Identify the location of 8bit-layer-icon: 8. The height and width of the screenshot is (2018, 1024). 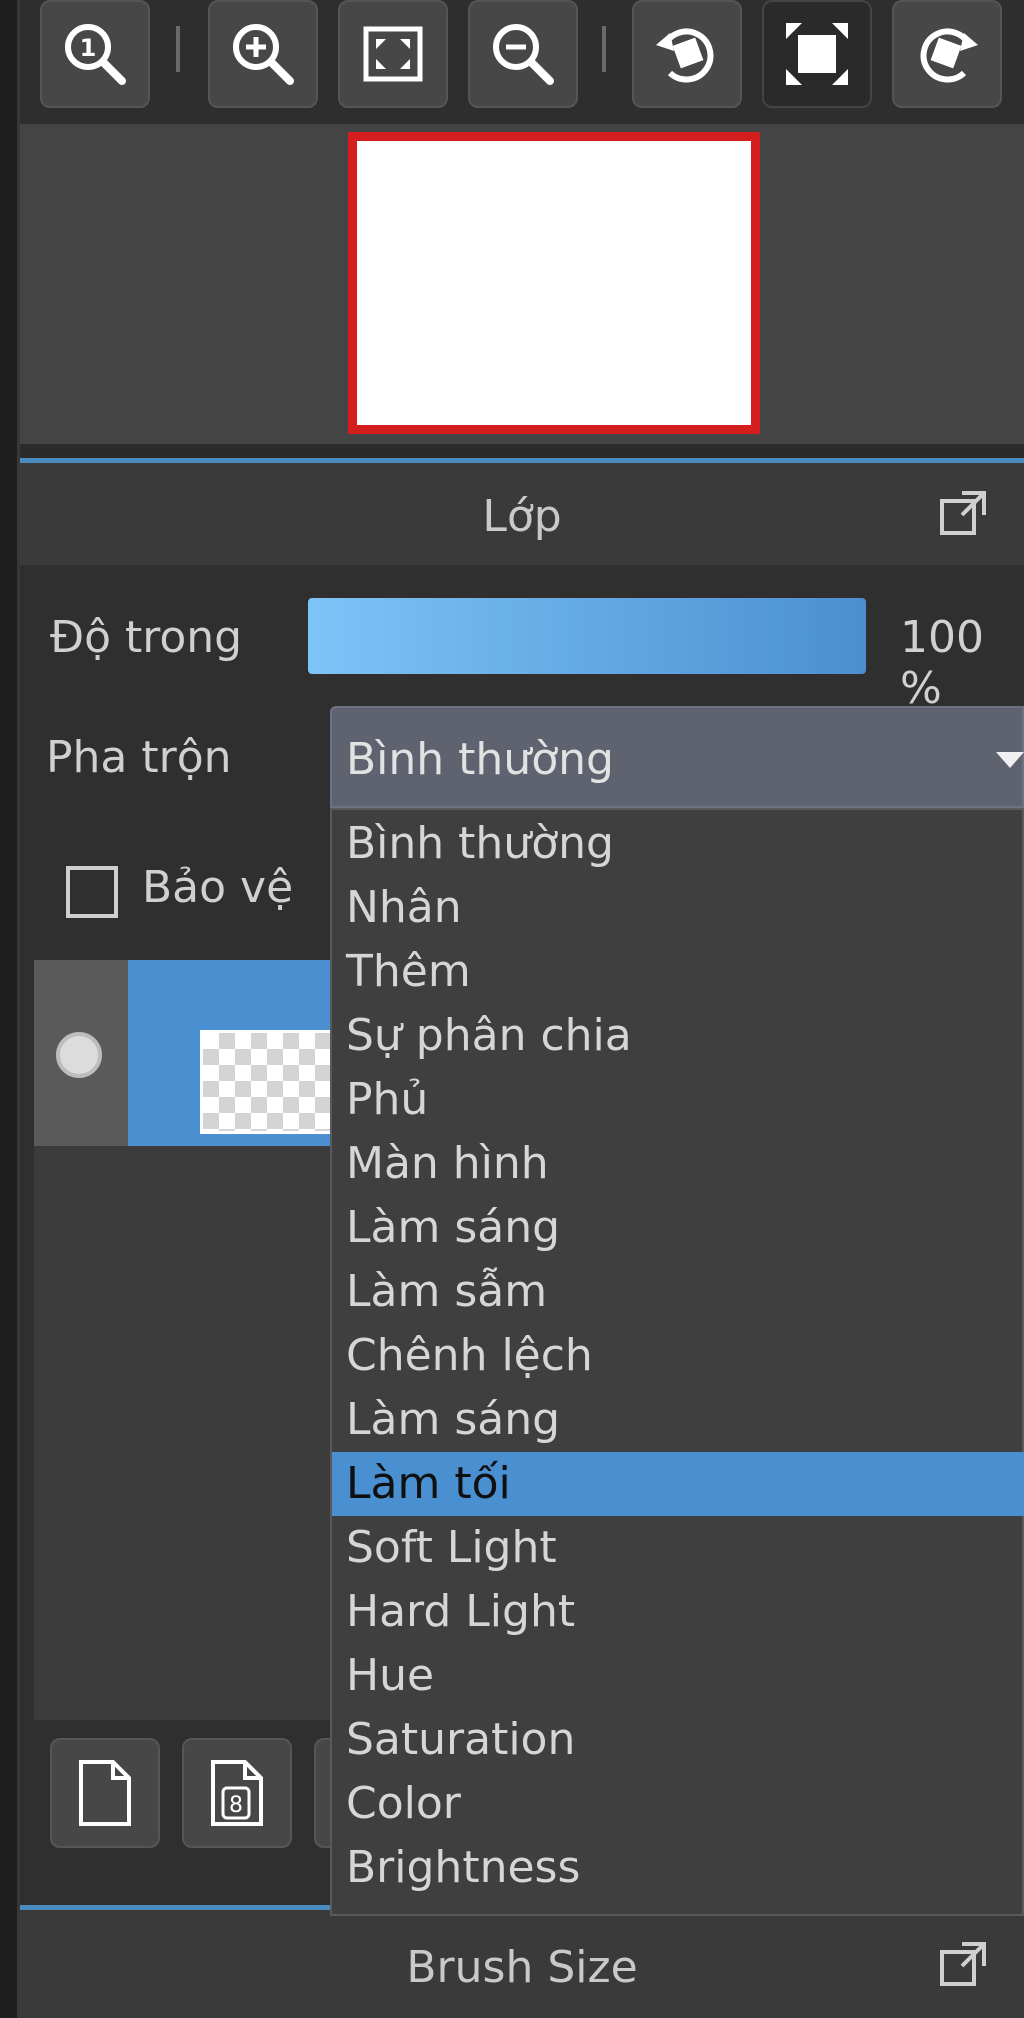
(237, 1793).